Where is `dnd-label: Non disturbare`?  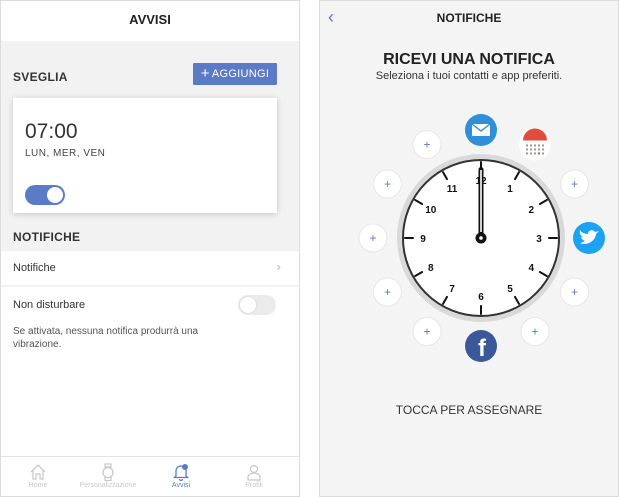 dnd-label: Non disturbare is located at coordinates (49, 305).